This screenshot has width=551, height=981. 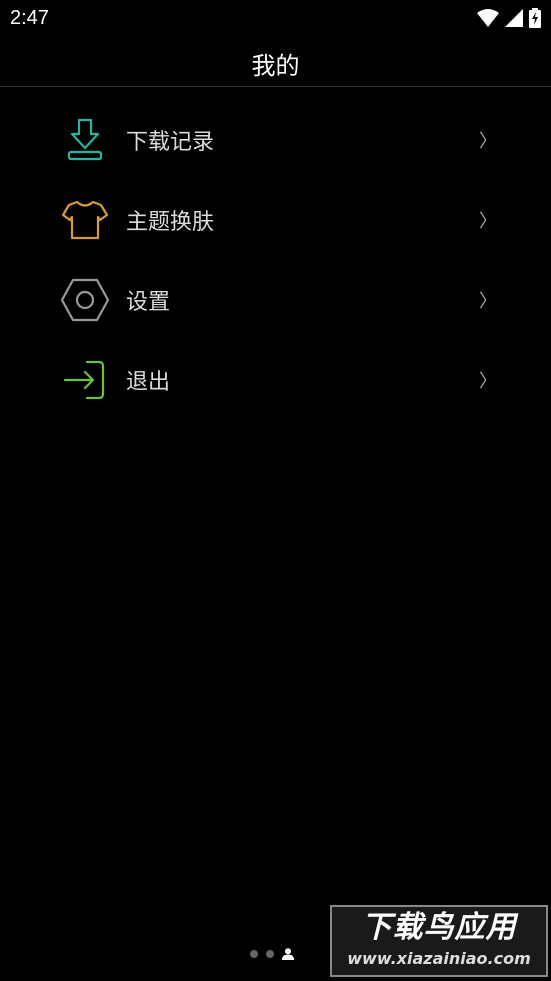 I want to click on shirt-icon, so click(x=85, y=220).